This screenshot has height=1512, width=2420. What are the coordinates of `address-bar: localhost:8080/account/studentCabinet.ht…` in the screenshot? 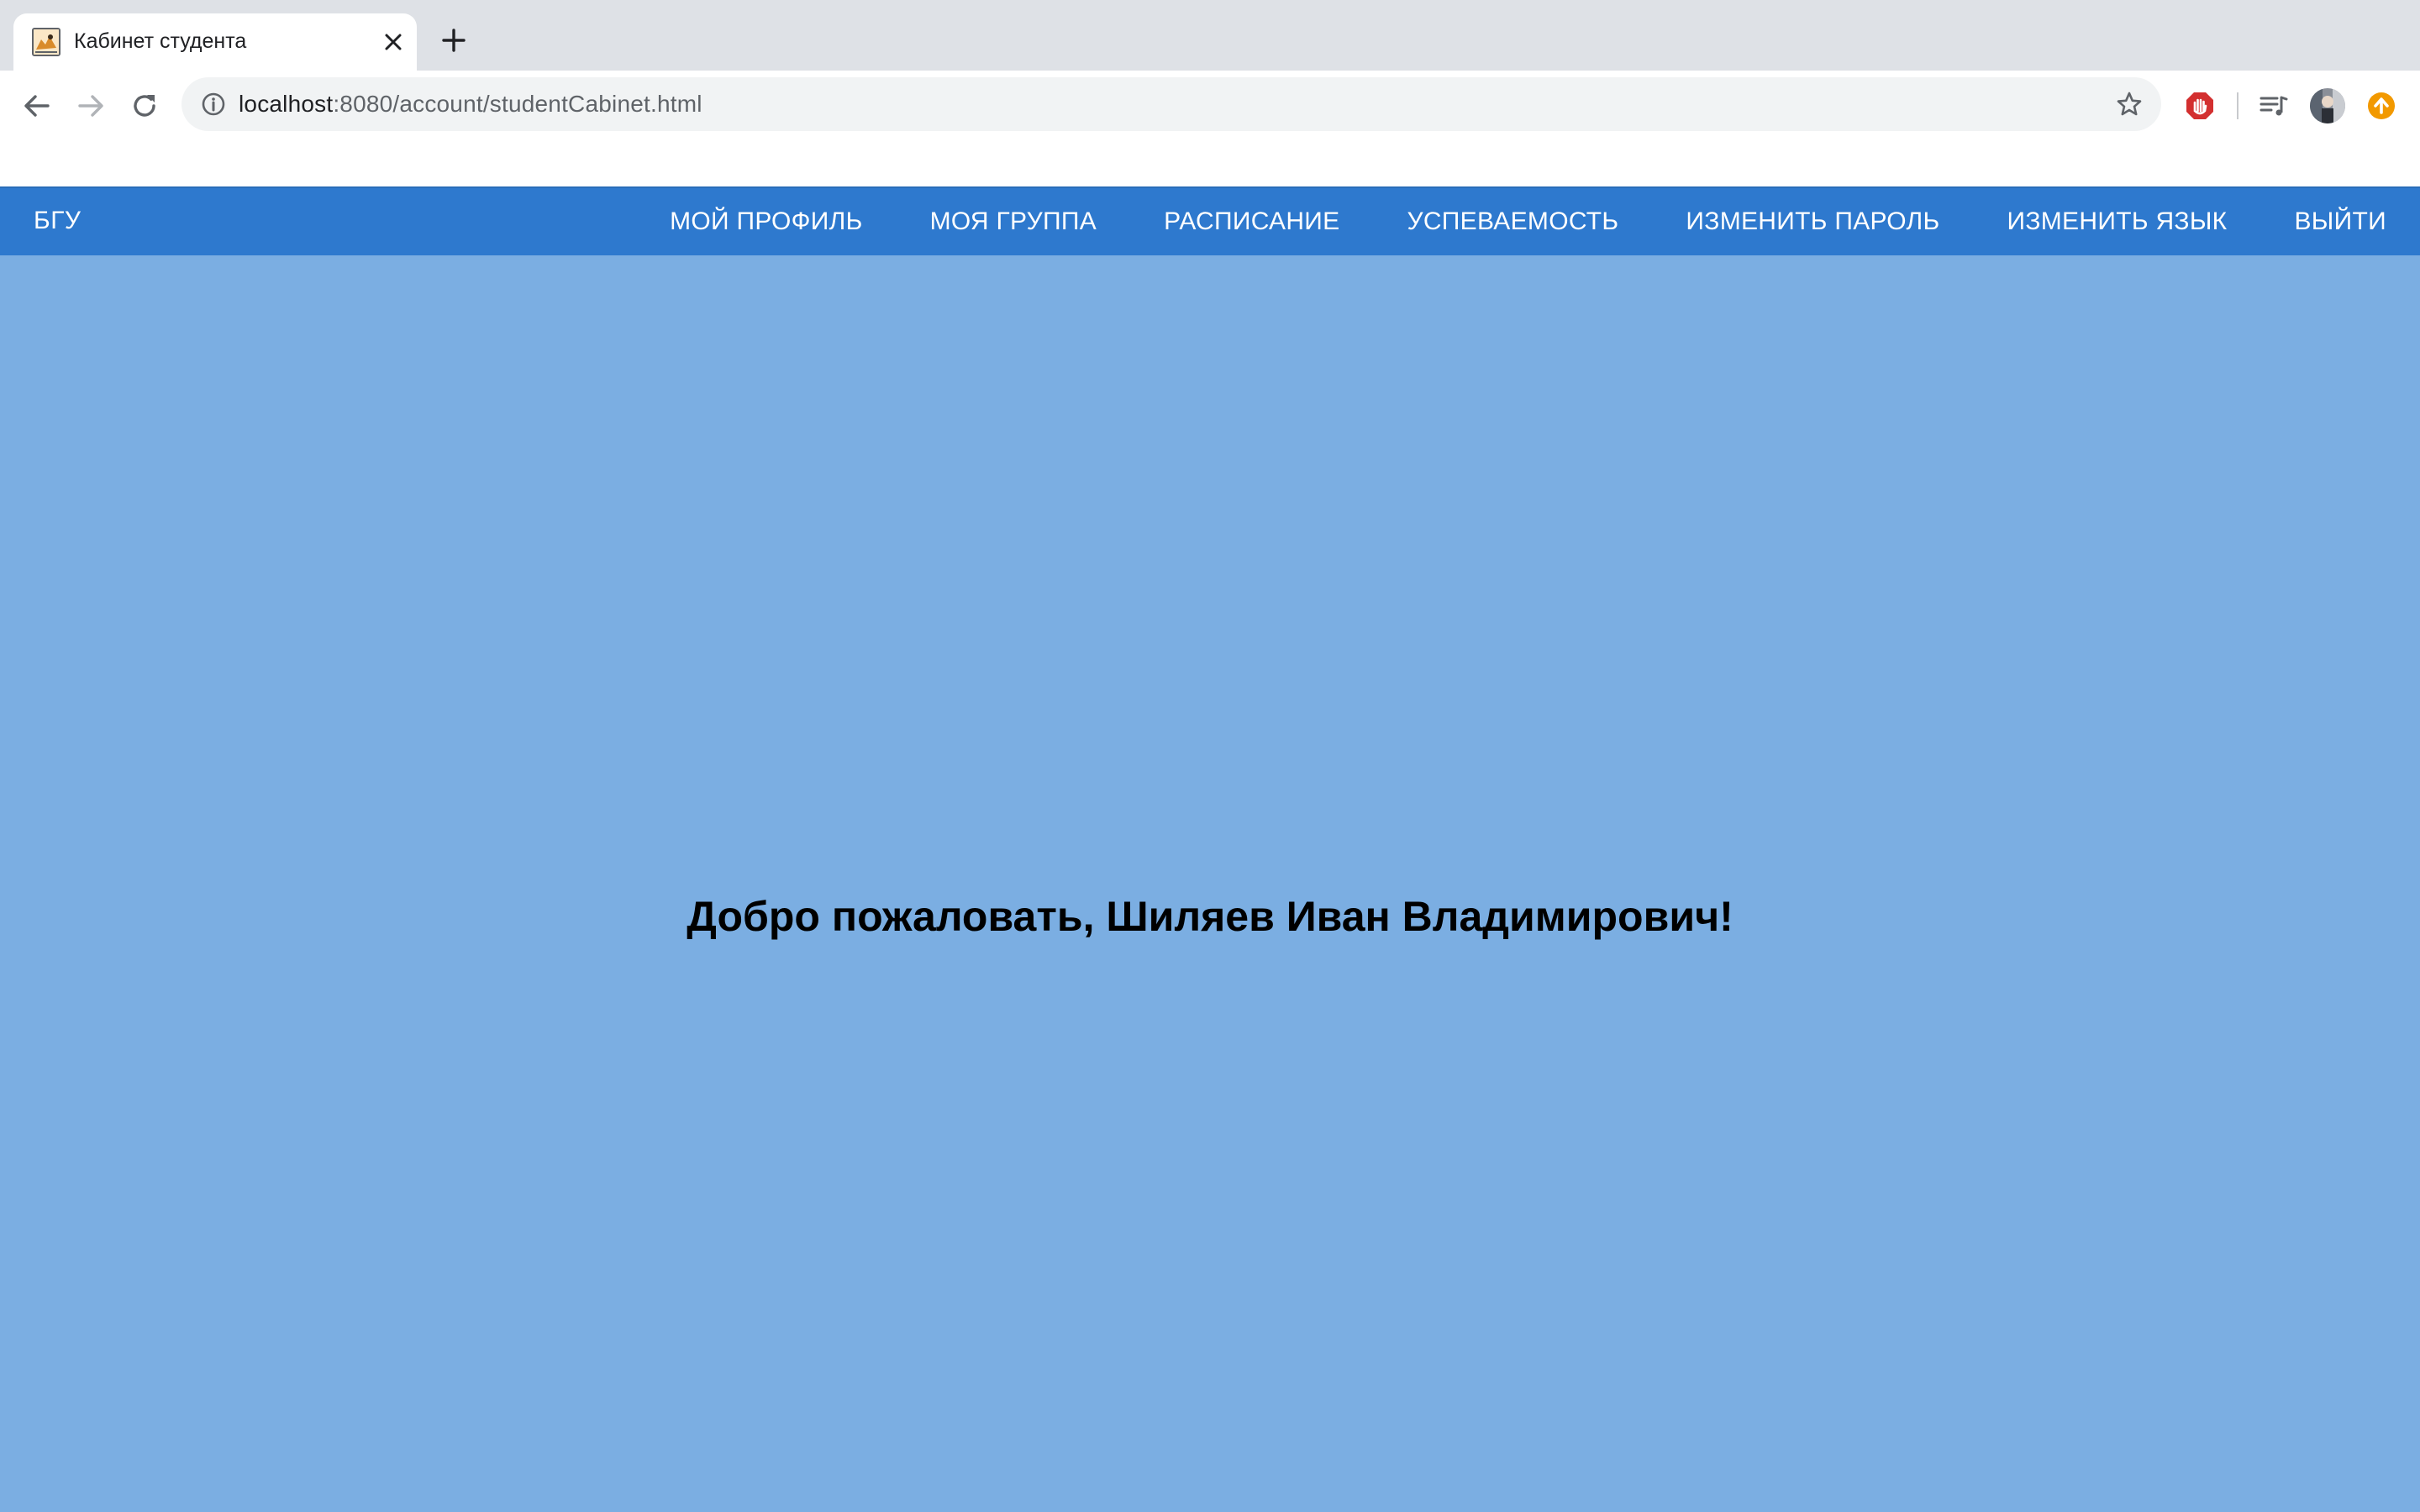 It's located at (1171, 104).